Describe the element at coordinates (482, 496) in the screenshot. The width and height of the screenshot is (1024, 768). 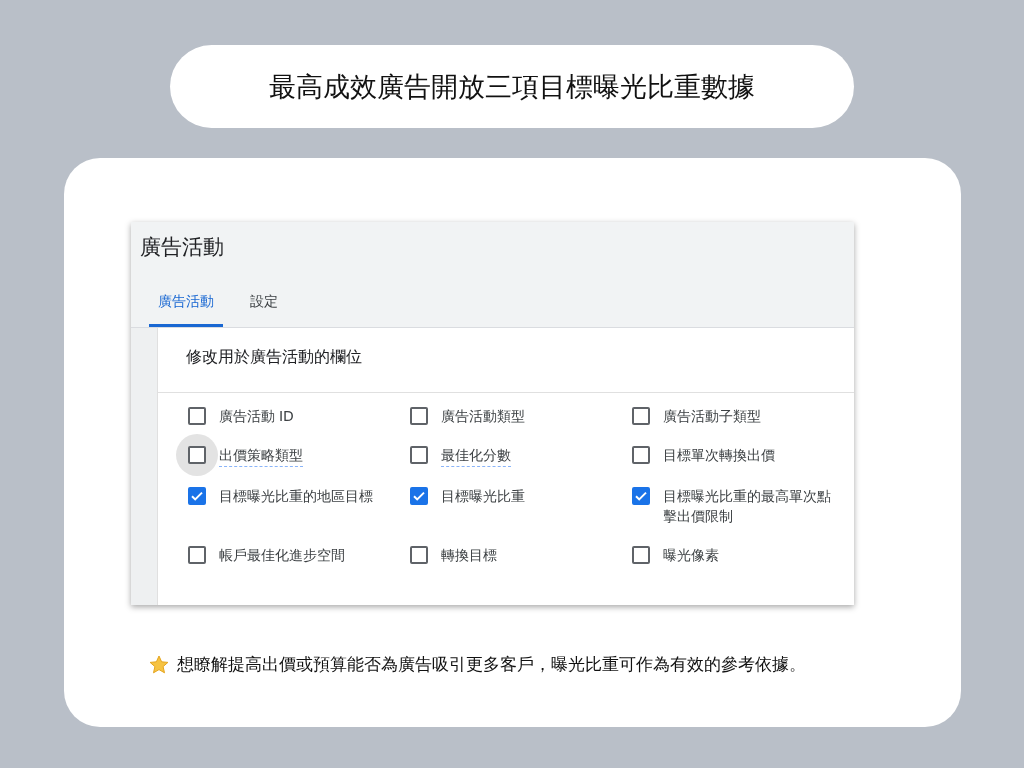
I see `field-label: 目標曝光比重` at that location.